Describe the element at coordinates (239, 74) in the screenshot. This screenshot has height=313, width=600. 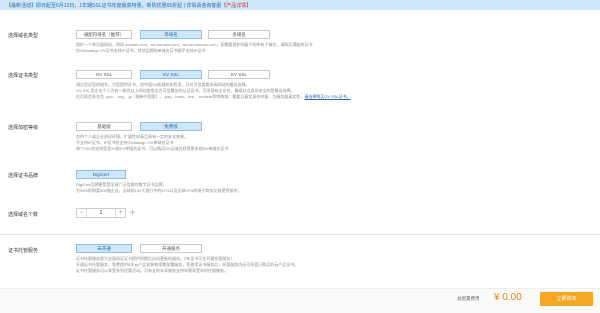
I see `option-ev-ssl-2: EV SSL` at that location.